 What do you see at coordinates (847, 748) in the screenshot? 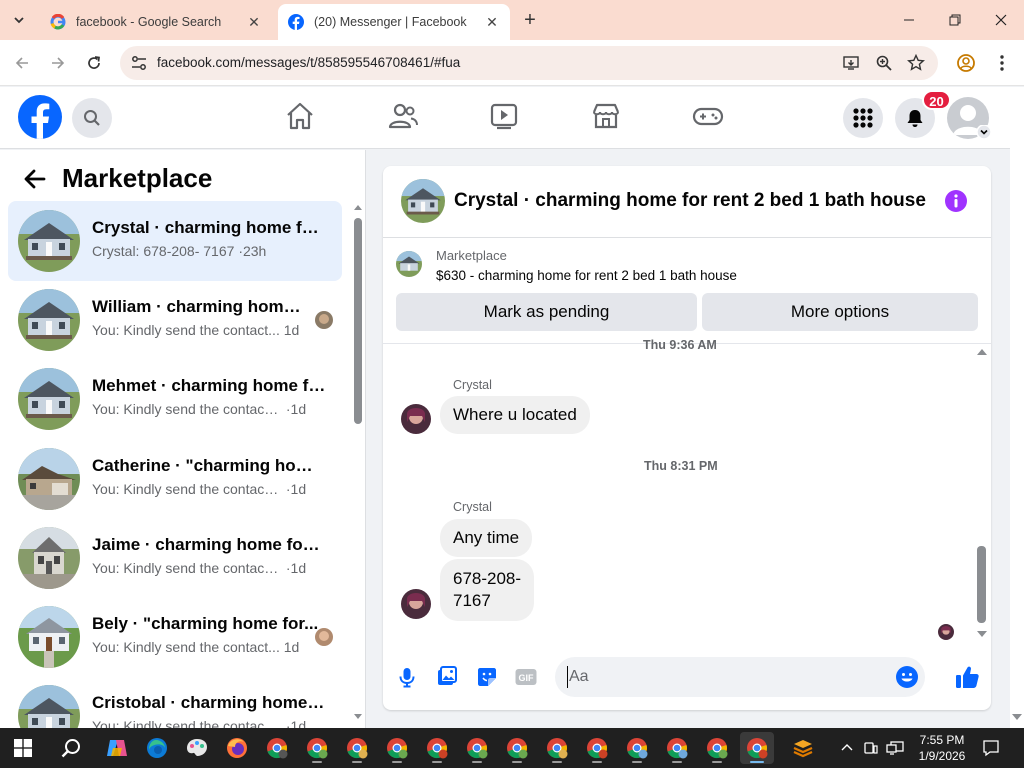
I see `show-hidden-icons-icon` at bounding box center [847, 748].